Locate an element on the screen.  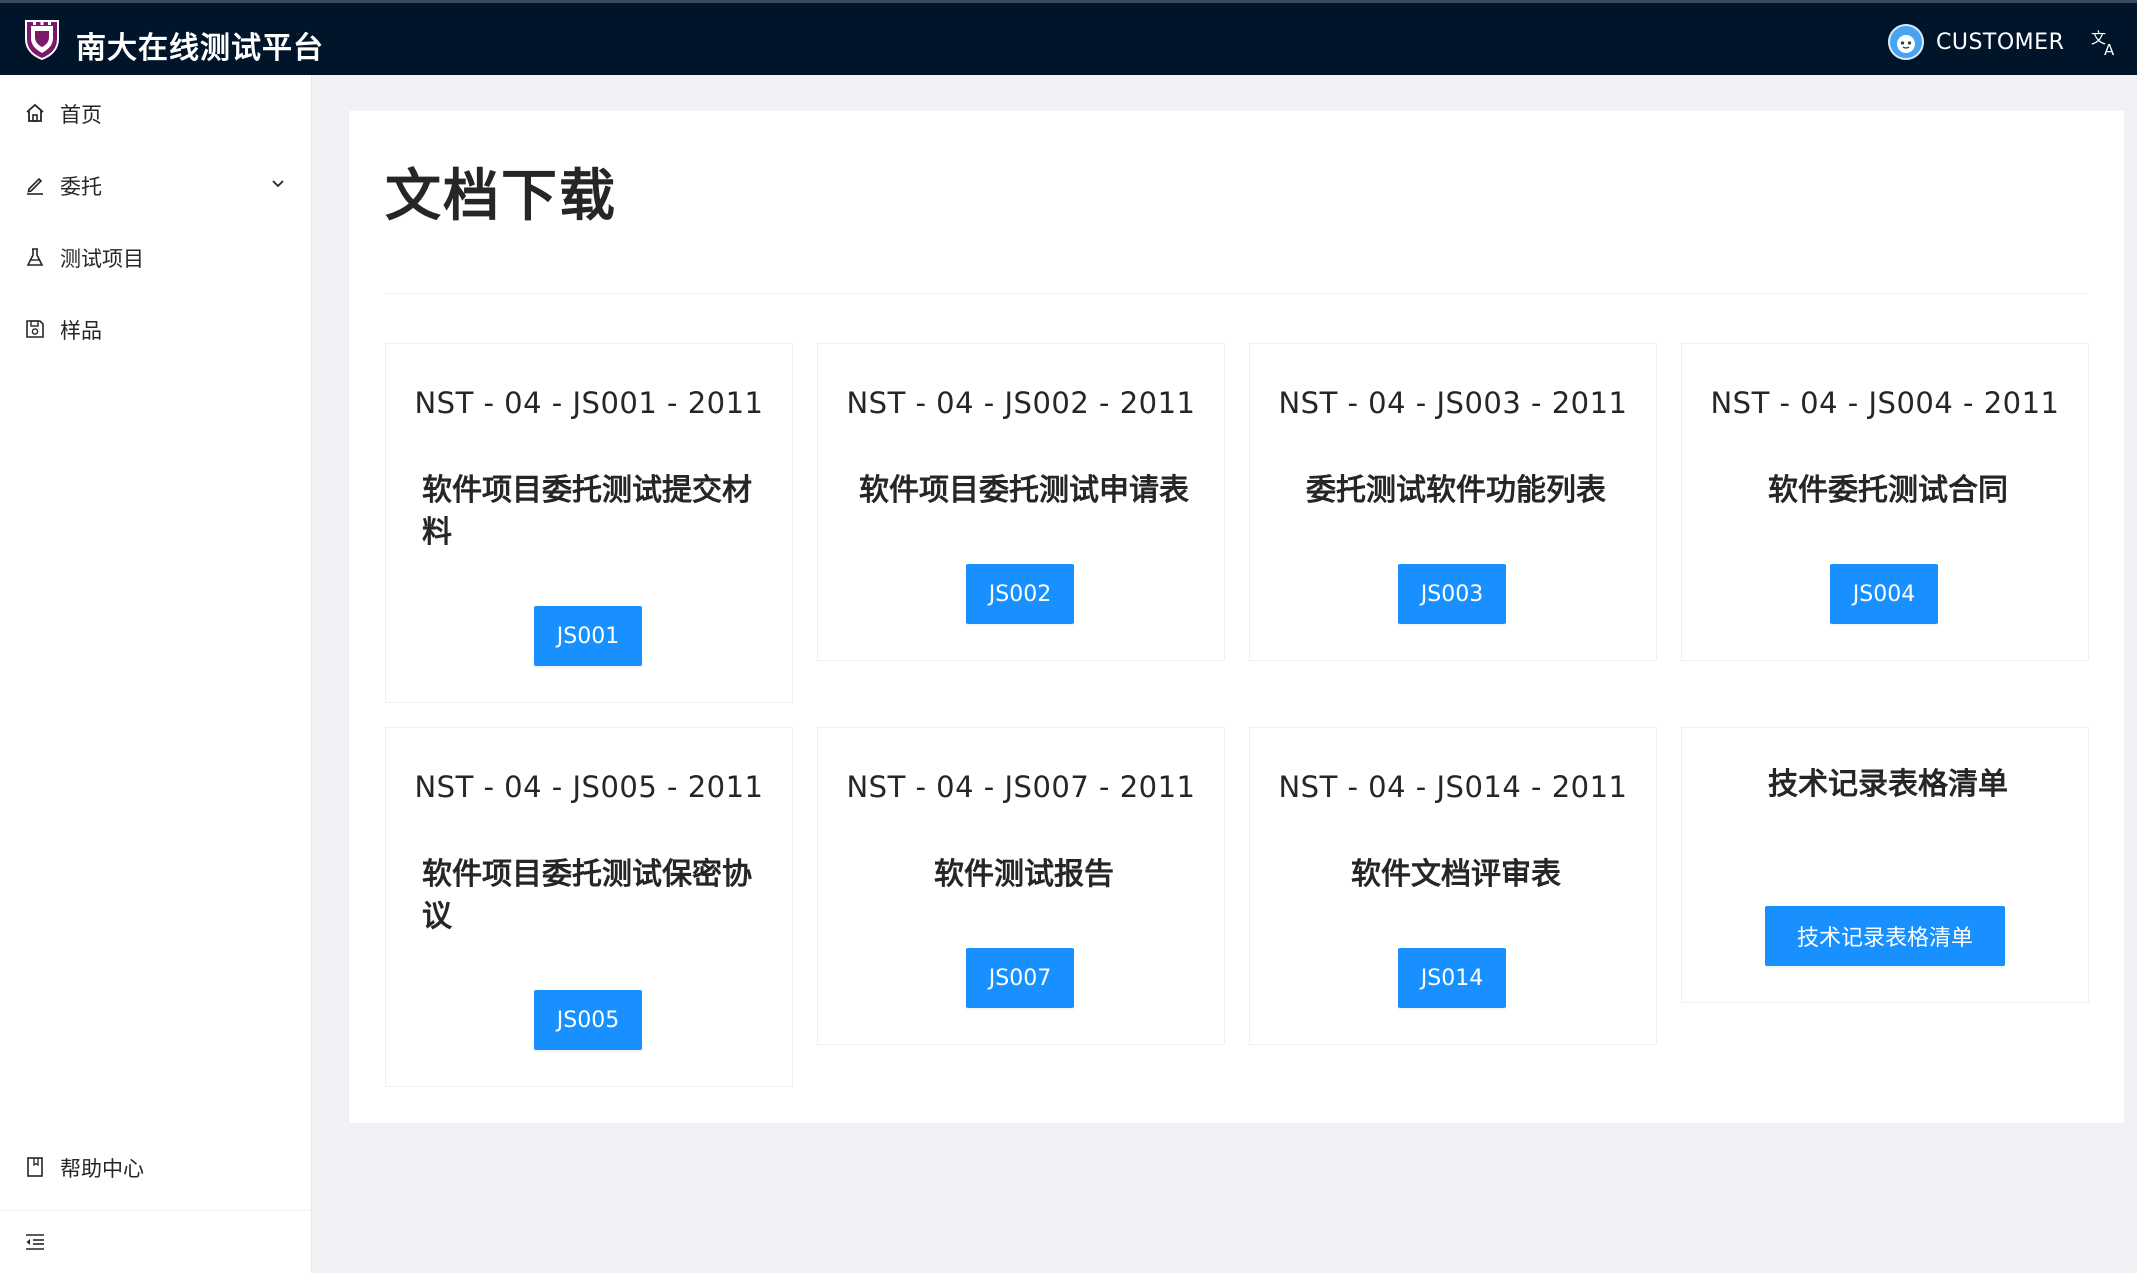
card-name: 软件项目委托测试提交材料 is located at coordinates (587, 511).